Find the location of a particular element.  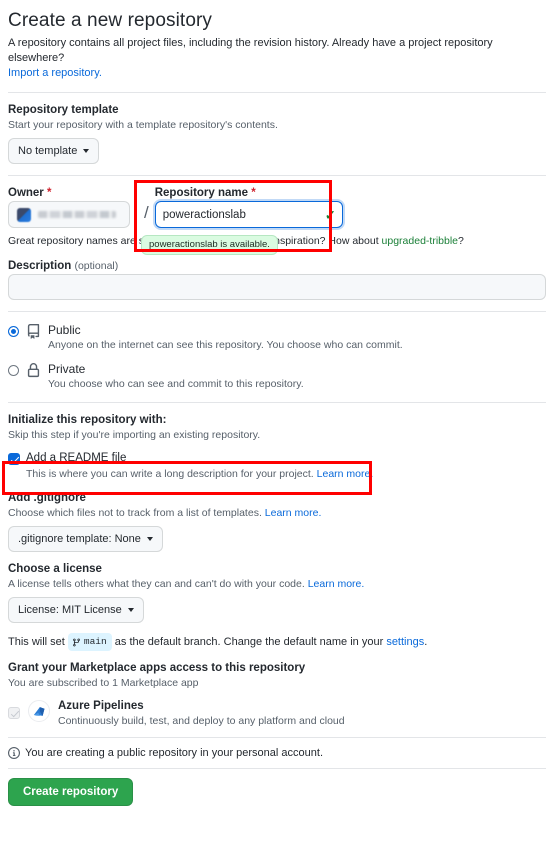

import-repository-link: Import a repository. is located at coordinates (55, 73).